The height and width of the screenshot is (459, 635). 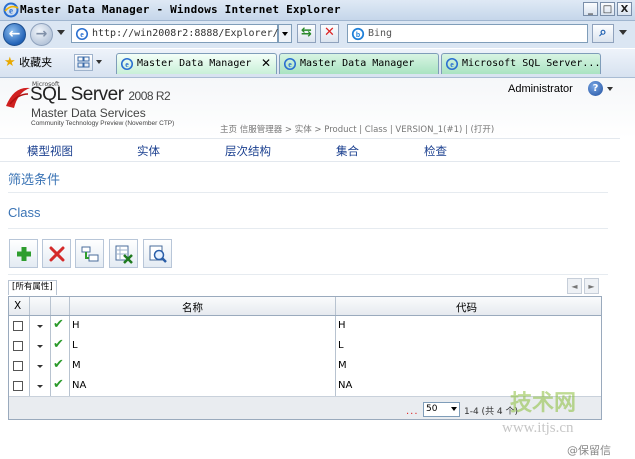 I want to click on row-code: L, so click(x=341, y=345).